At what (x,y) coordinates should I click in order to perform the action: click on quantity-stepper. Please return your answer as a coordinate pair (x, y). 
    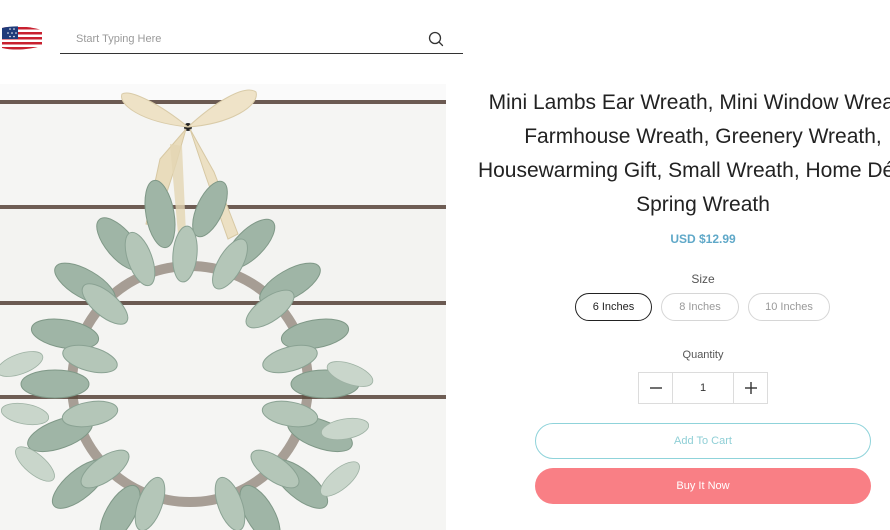
    Looking at the image, I should click on (703, 388).